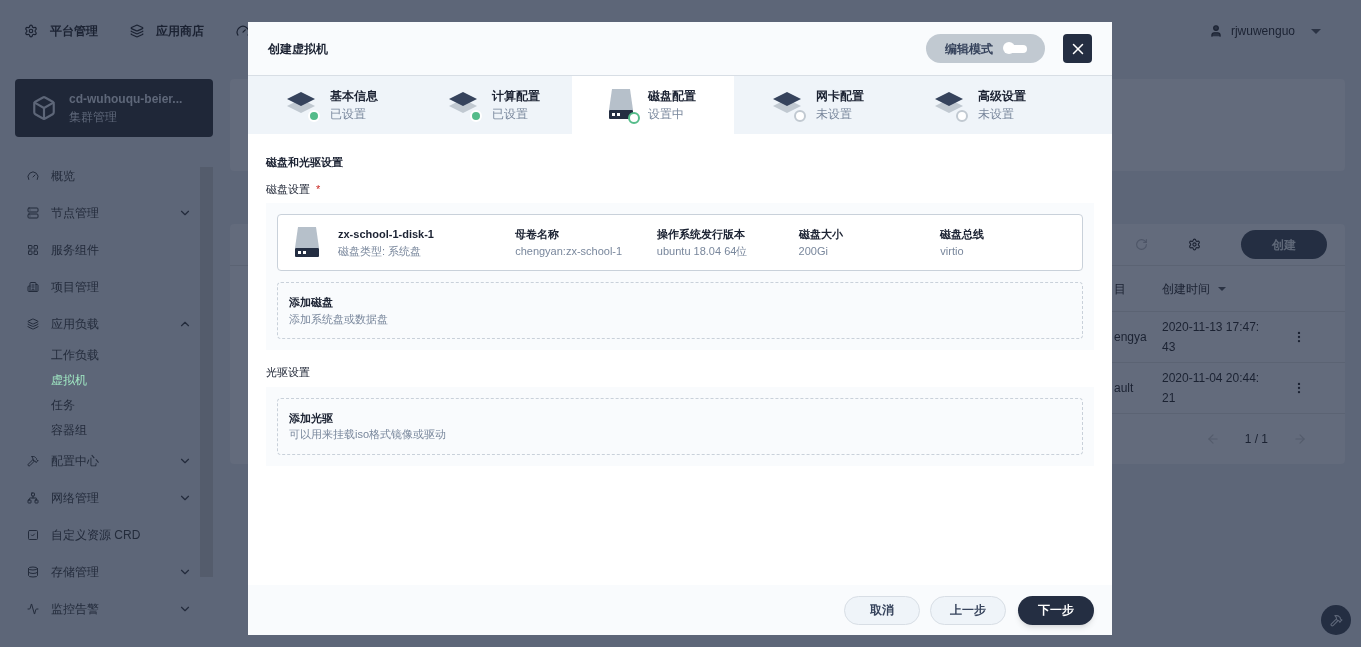 The width and height of the screenshot is (1361, 647). I want to click on add-description: 添加系统盘或数据盘, so click(339, 319).